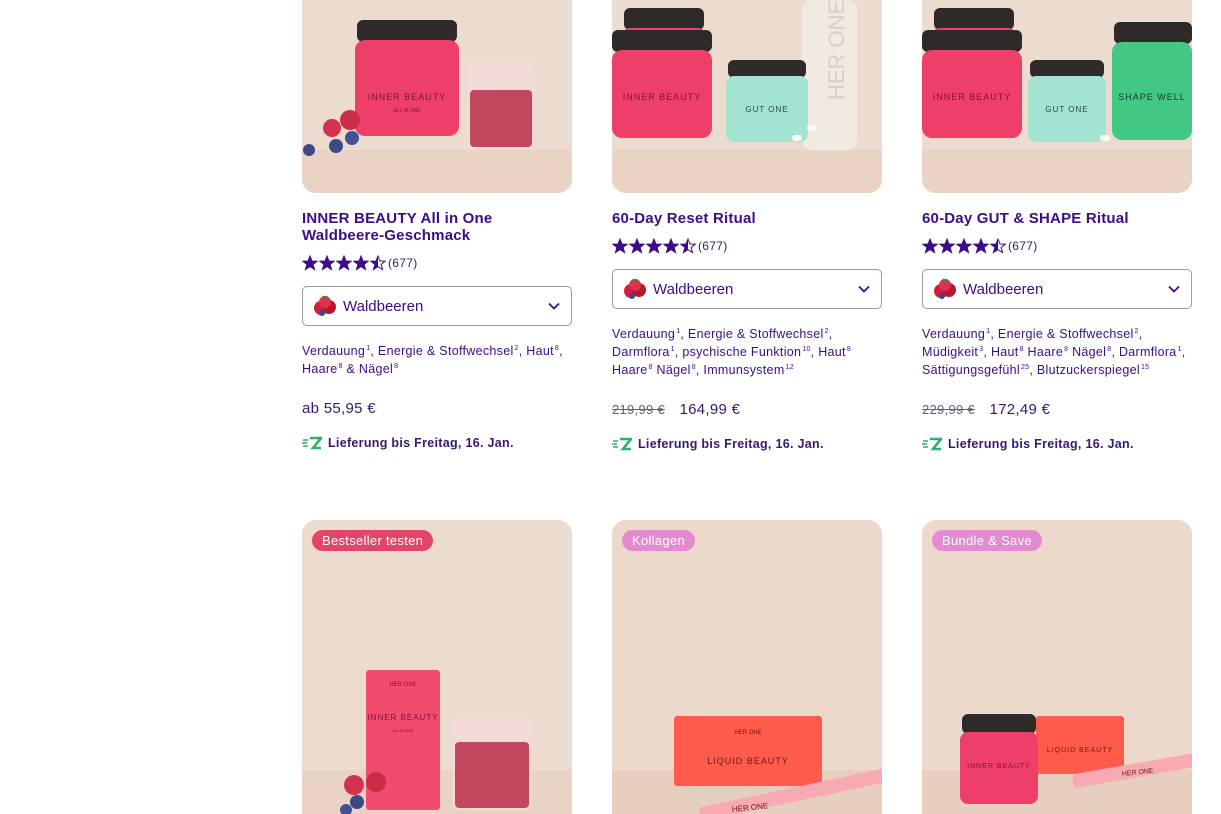  Describe the element at coordinates (738, 352) in the screenshot. I see `benefit-text: , psychische Funktion` at that location.